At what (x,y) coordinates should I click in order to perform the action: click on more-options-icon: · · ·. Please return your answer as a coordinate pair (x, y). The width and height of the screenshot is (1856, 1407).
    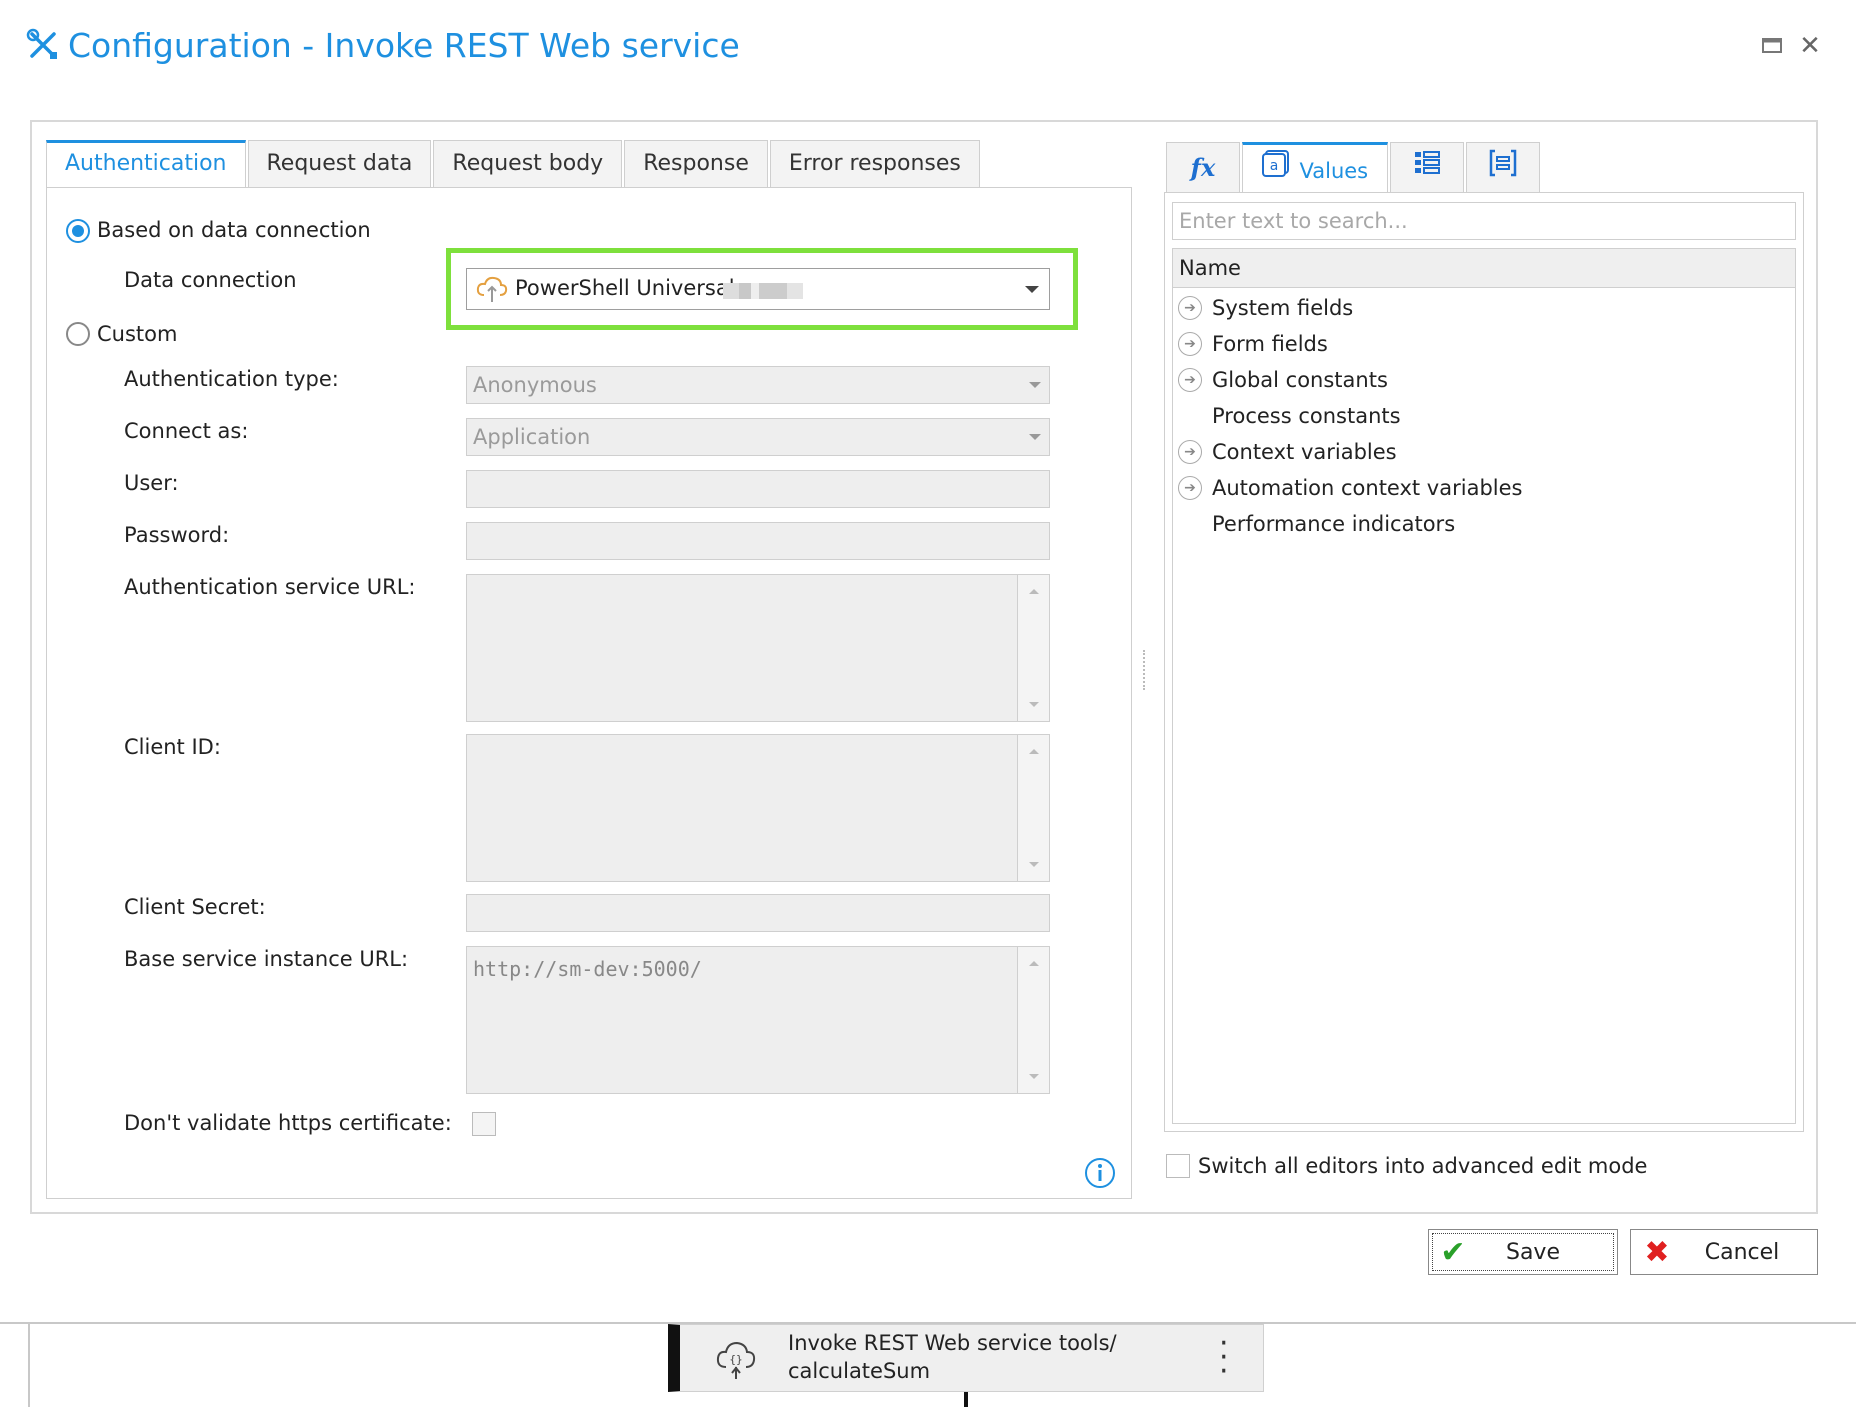
    Looking at the image, I should click on (1224, 1358).